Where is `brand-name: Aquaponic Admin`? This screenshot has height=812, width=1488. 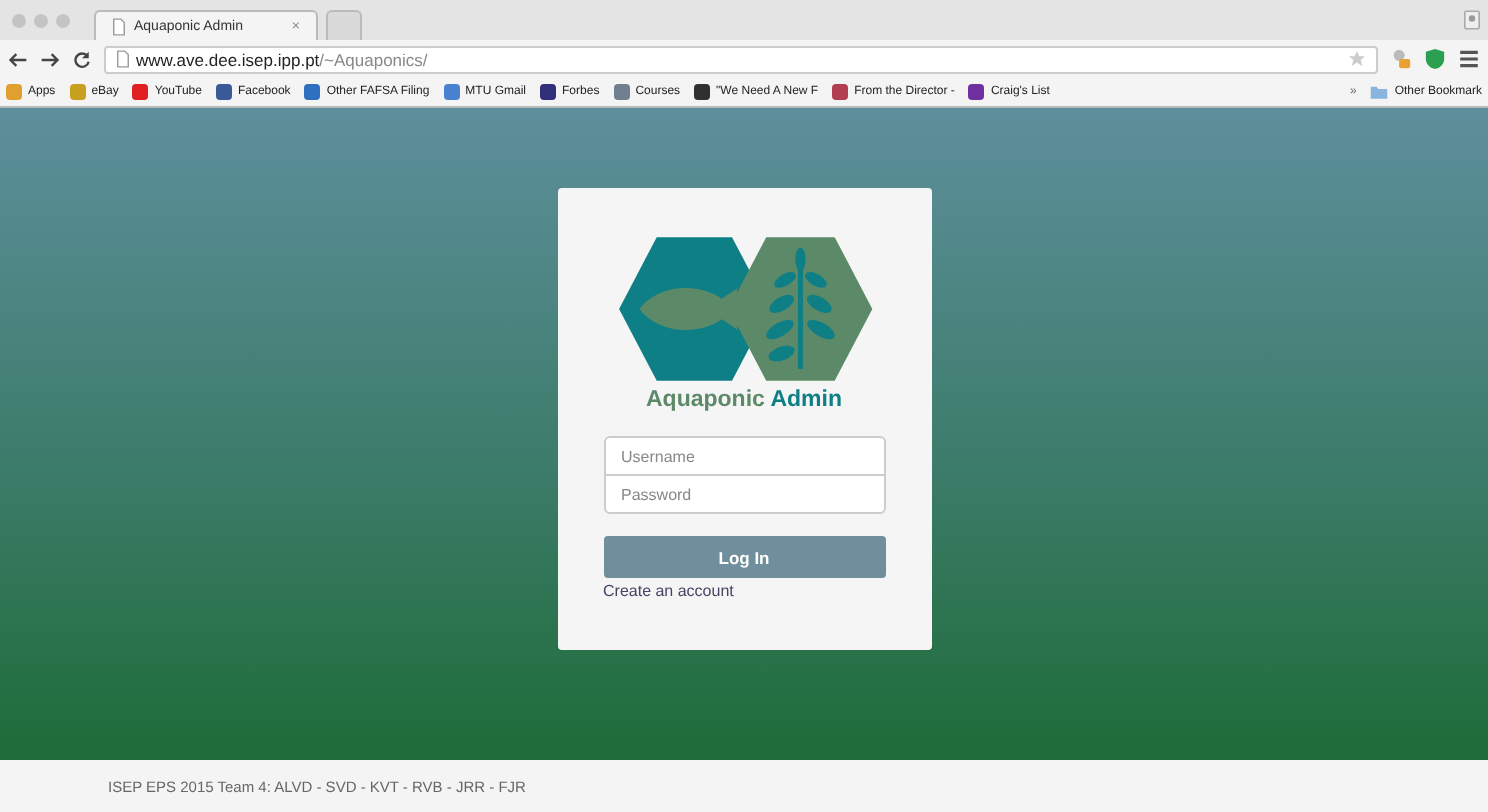
brand-name: Aquaponic Admin is located at coordinates (744, 400).